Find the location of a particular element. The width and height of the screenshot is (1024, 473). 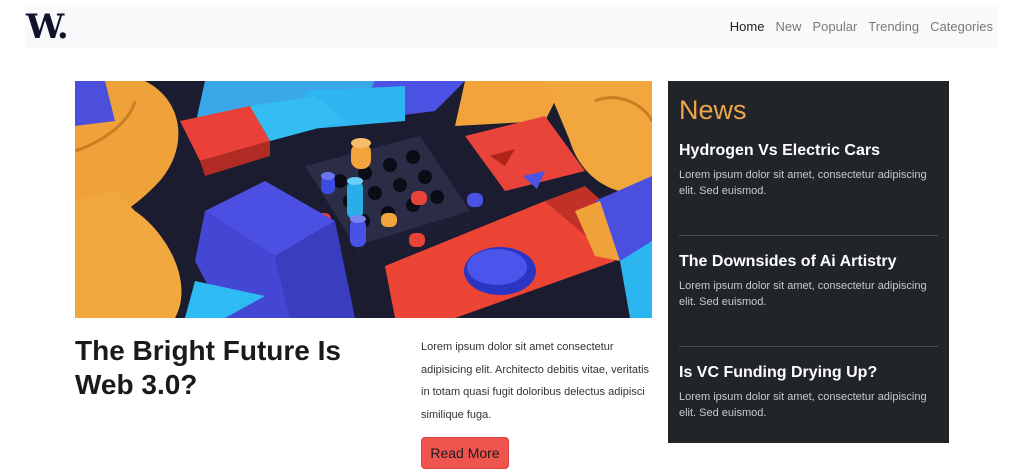

nav-link-new: New is located at coordinates (788, 26).